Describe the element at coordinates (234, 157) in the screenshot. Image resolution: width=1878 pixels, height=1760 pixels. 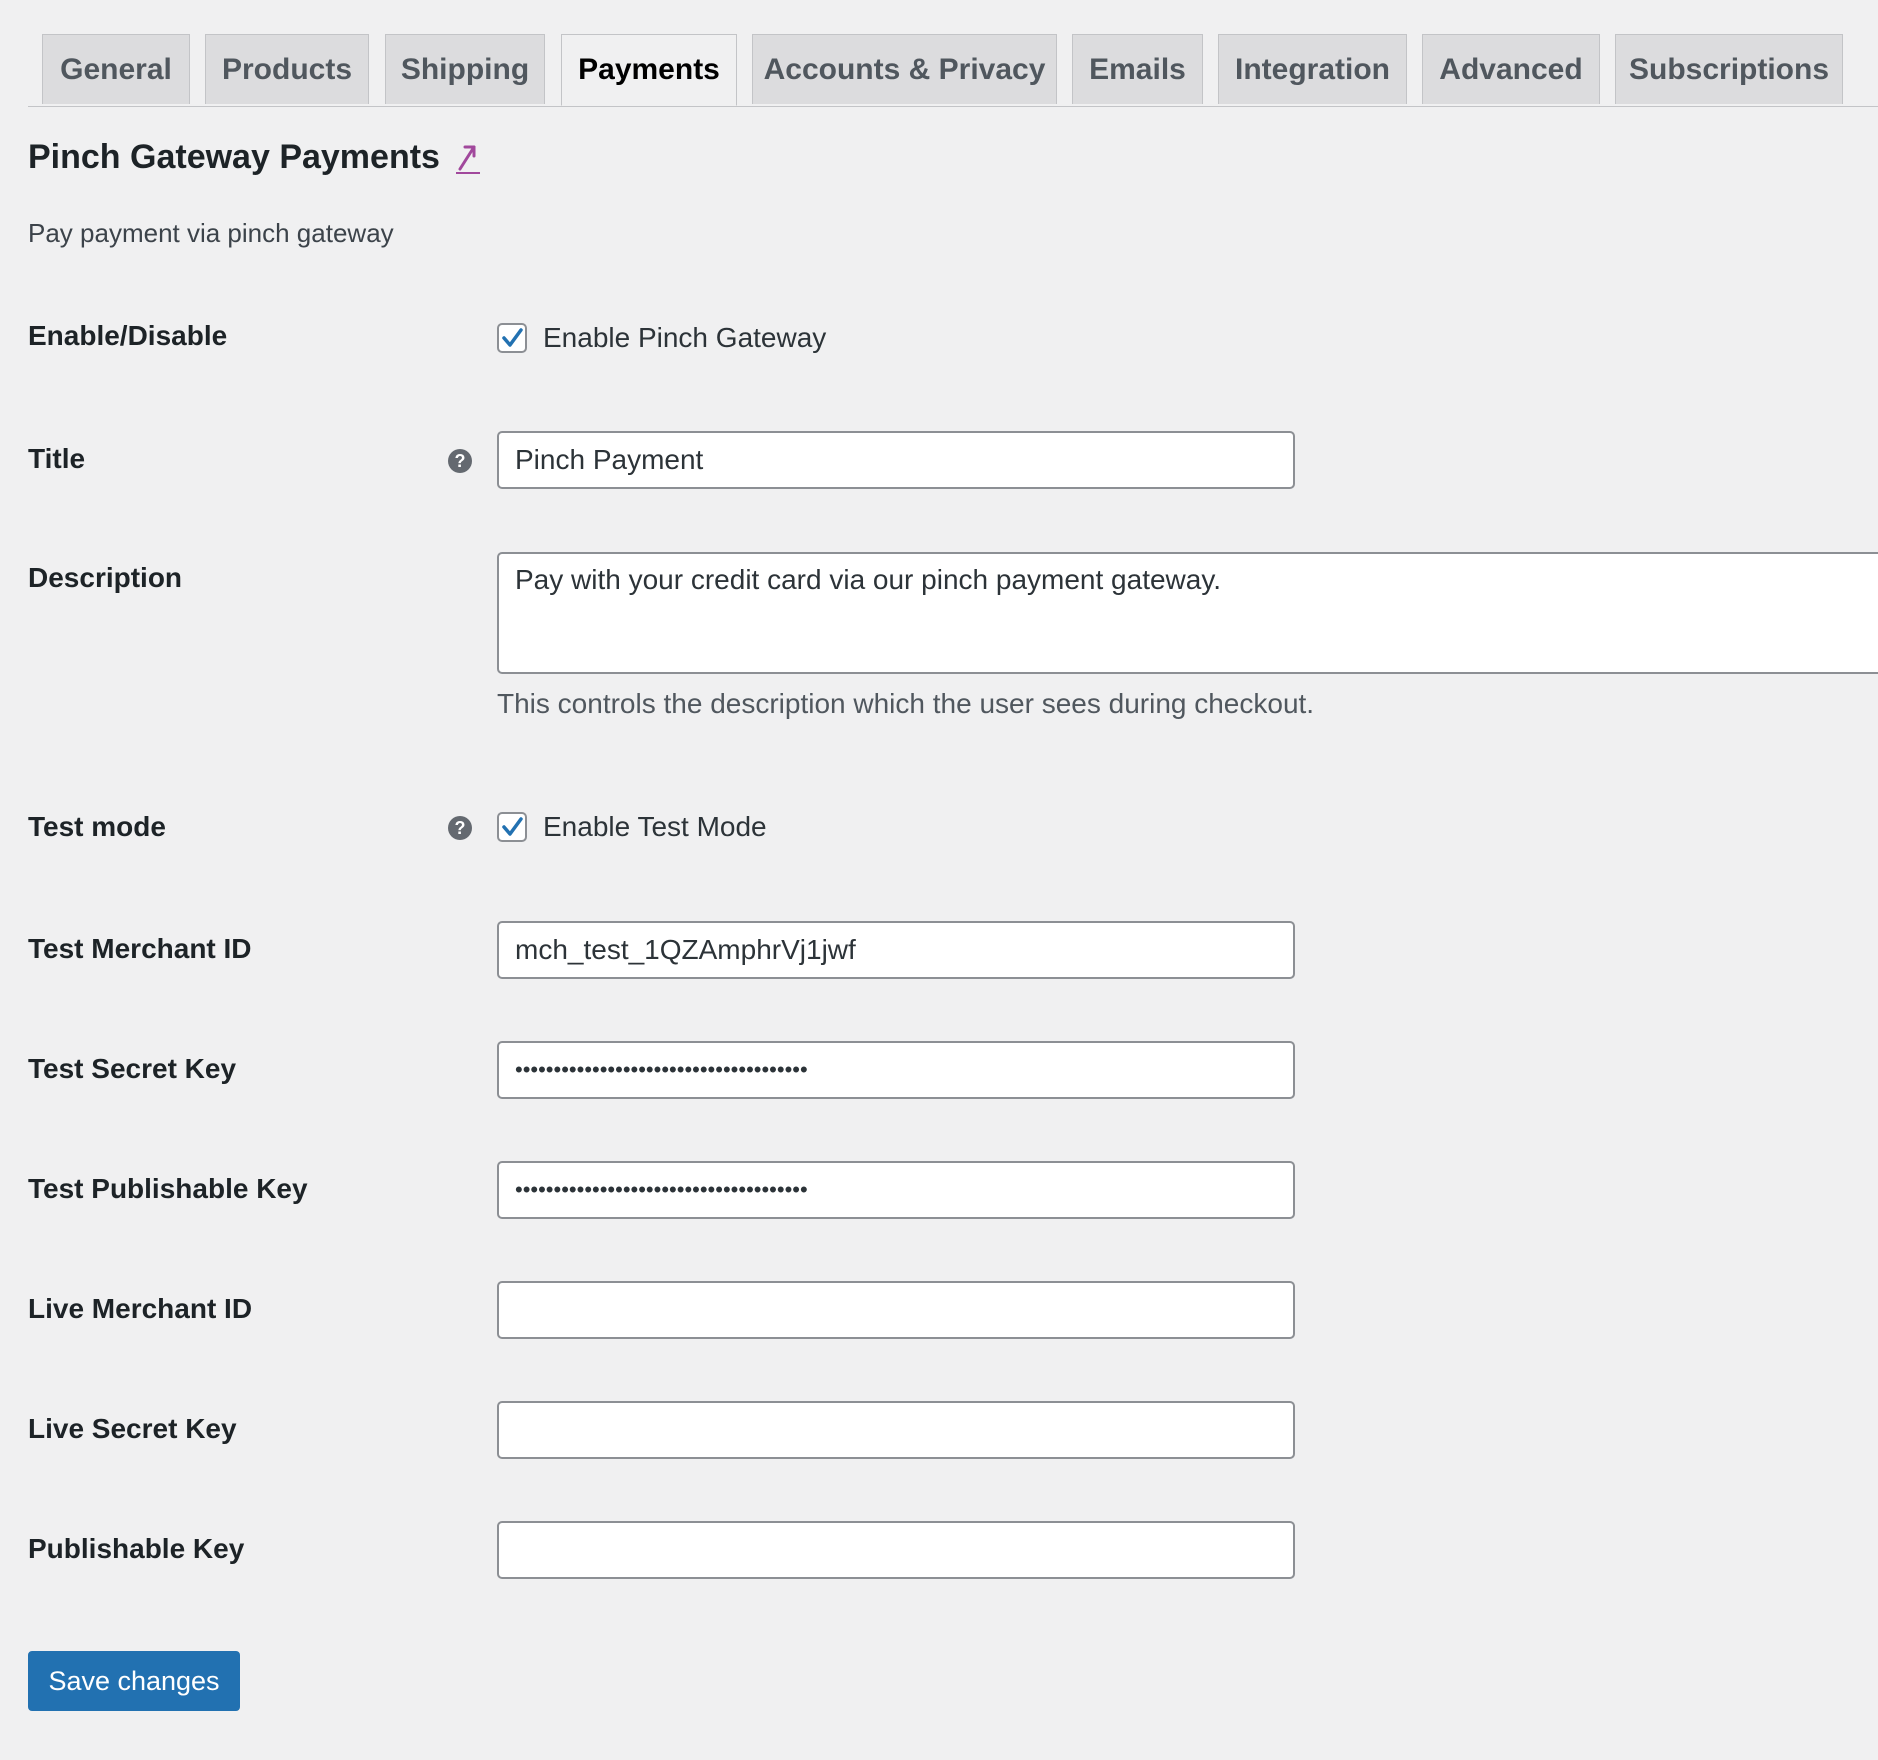
I see `page-title: Pinch Gateway Payments` at that location.